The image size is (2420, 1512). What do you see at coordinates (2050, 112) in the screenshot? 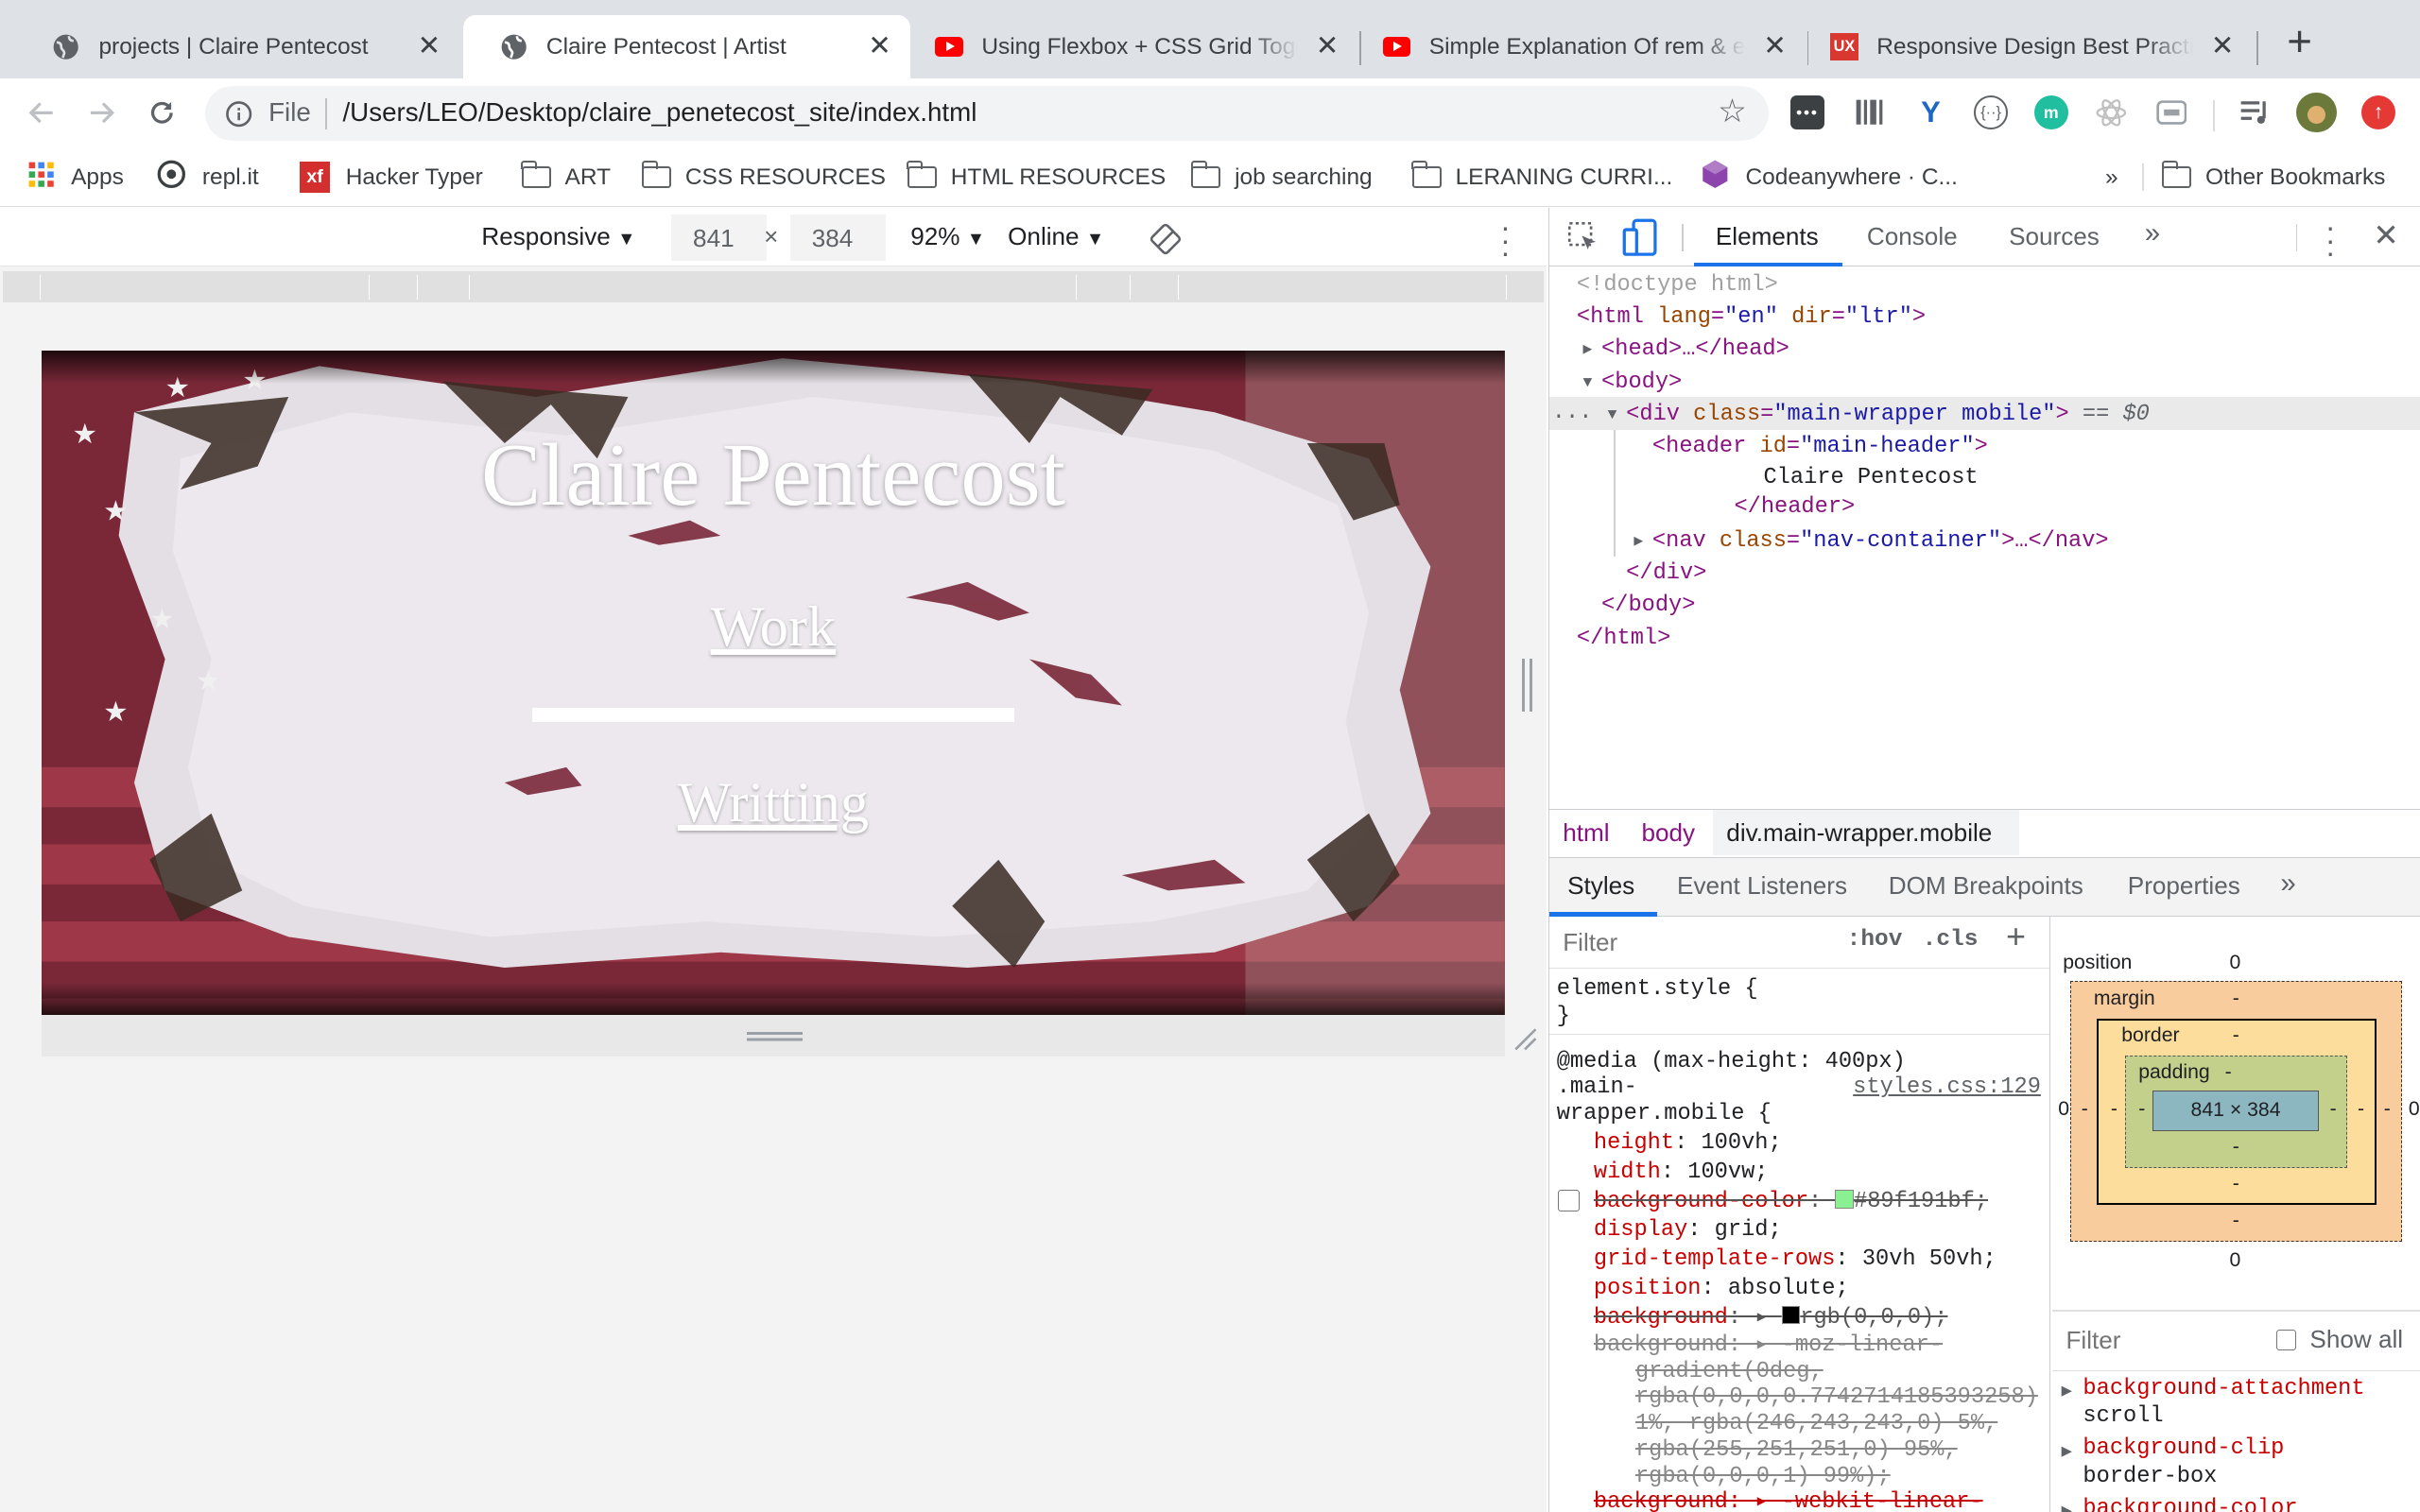
I see `extension-m-icon: m` at bounding box center [2050, 112].